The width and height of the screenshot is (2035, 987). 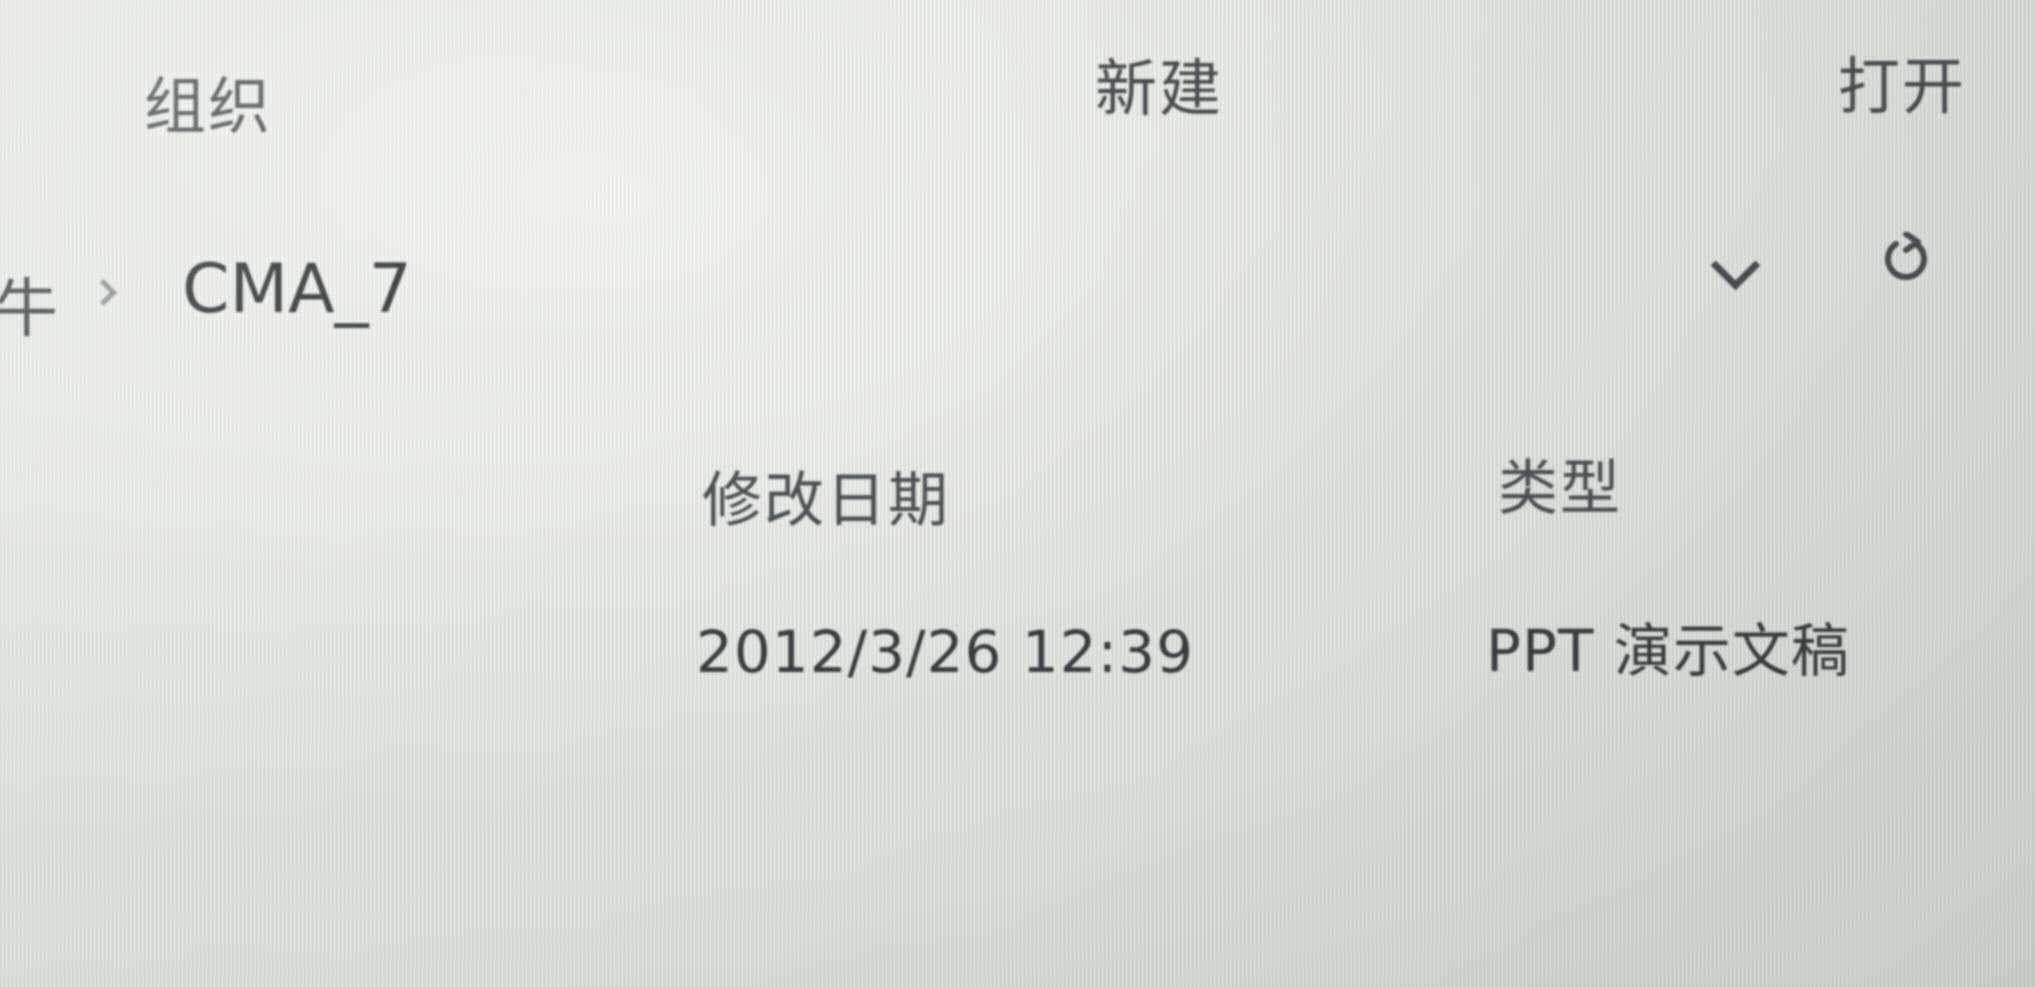 What do you see at coordinates (1735, 265) in the screenshot?
I see `chevron-down-icon` at bounding box center [1735, 265].